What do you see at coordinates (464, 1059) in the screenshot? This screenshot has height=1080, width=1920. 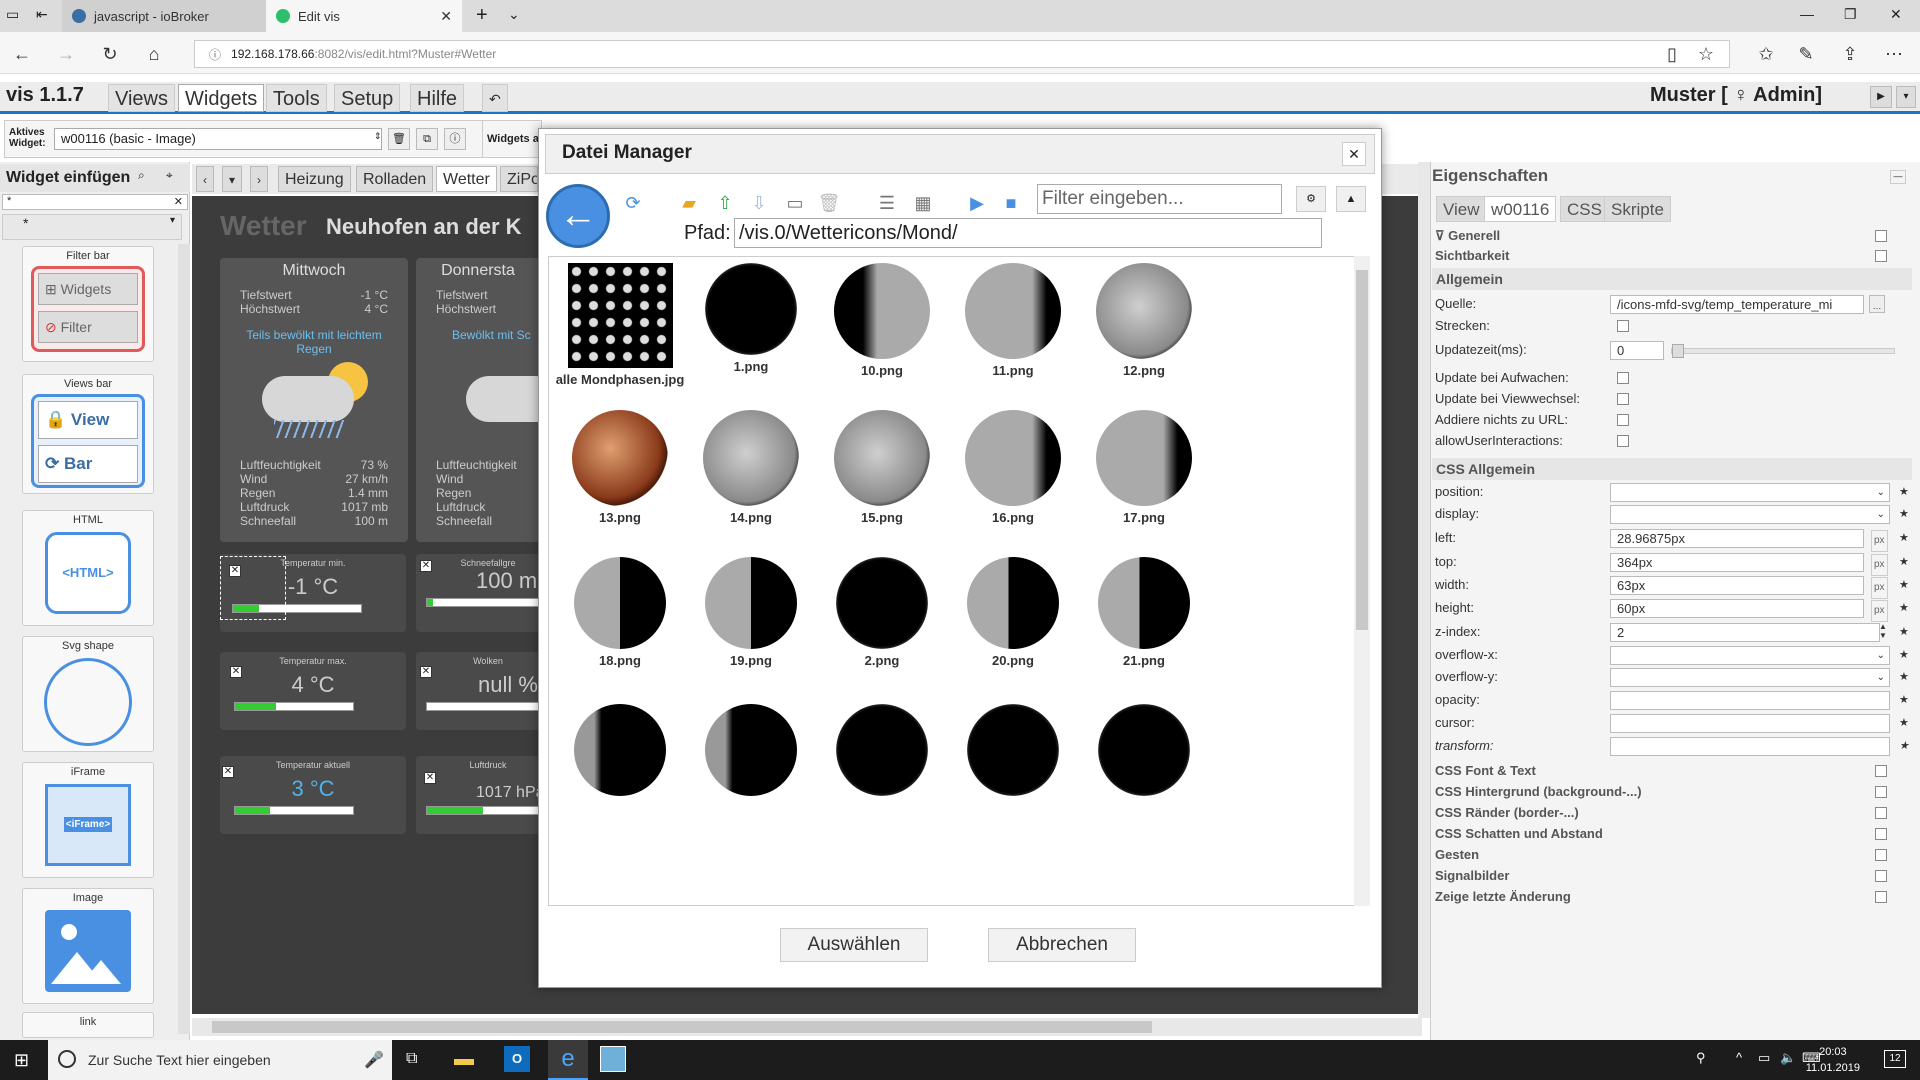 I see `file-explorer-icon: ▬` at bounding box center [464, 1059].